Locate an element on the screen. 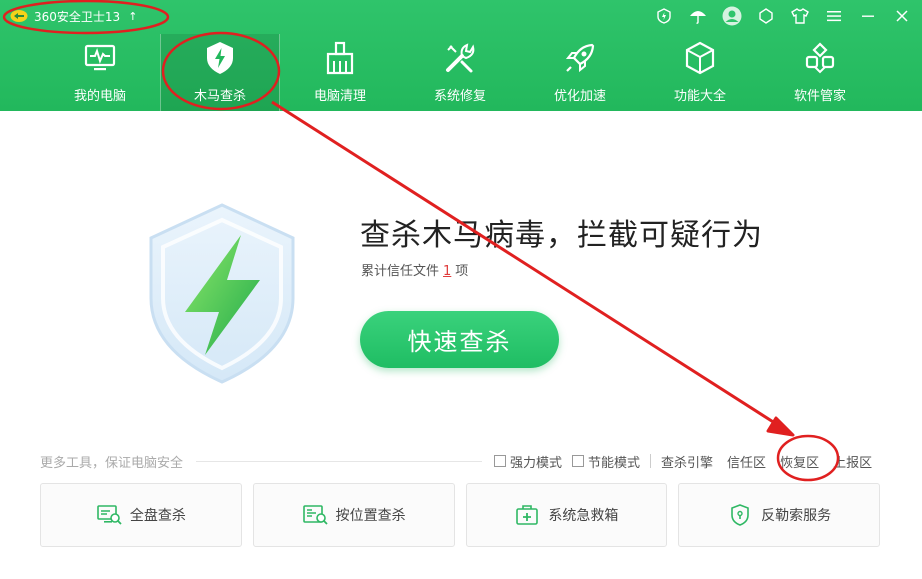  location-scan-label: 按位置查杀 is located at coordinates (370, 516).